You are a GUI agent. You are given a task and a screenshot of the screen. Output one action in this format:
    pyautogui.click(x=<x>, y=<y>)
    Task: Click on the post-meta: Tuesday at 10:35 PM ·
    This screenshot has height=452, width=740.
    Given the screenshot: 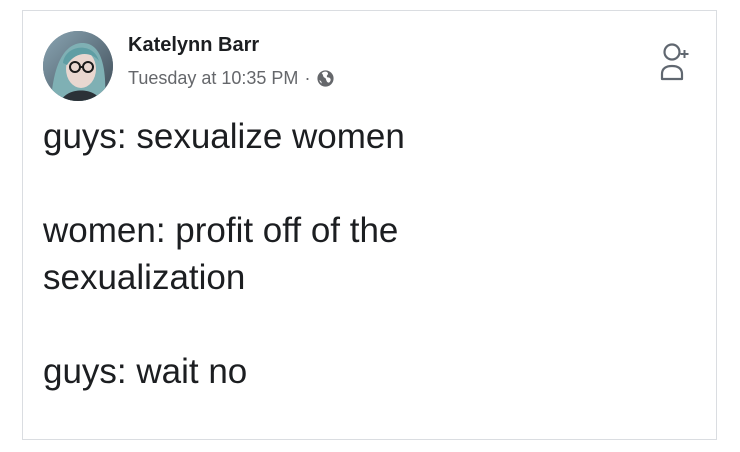 What is the action you would take?
    pyautogui.click(x=231, y=78)
    